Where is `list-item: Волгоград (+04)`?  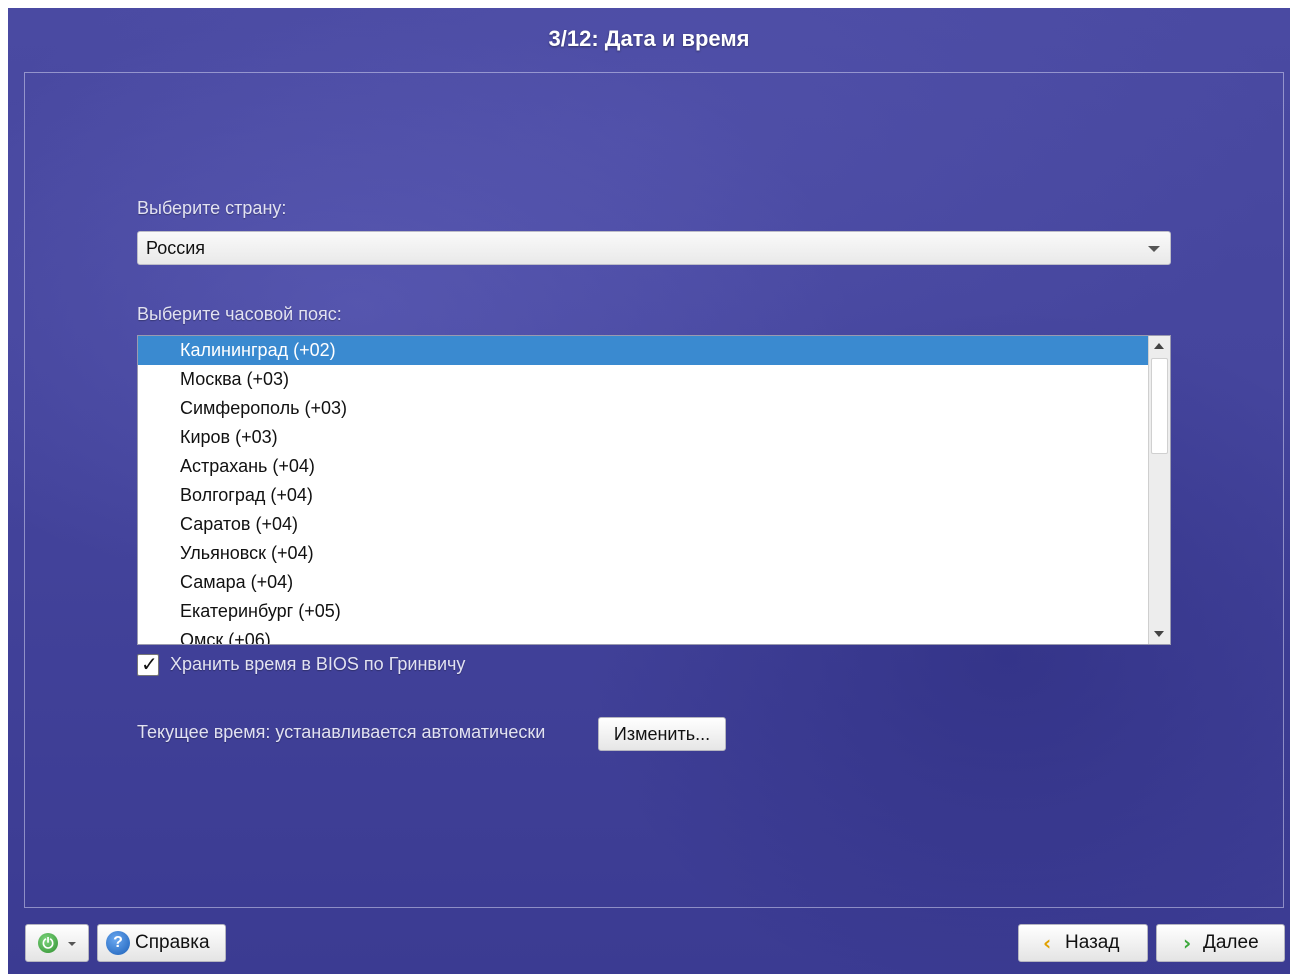 list-item: Волгоград (+04) is located at coordinates (643, 495).